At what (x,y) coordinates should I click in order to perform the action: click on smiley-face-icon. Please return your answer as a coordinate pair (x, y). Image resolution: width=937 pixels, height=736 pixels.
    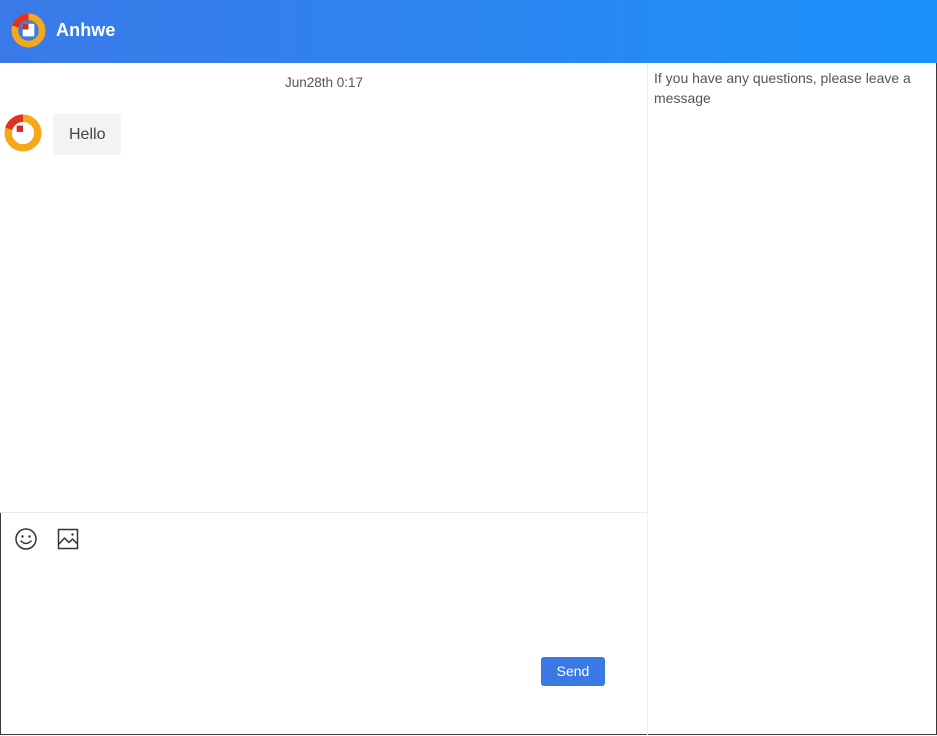
    Looking at the image, I should click on (26, 539).